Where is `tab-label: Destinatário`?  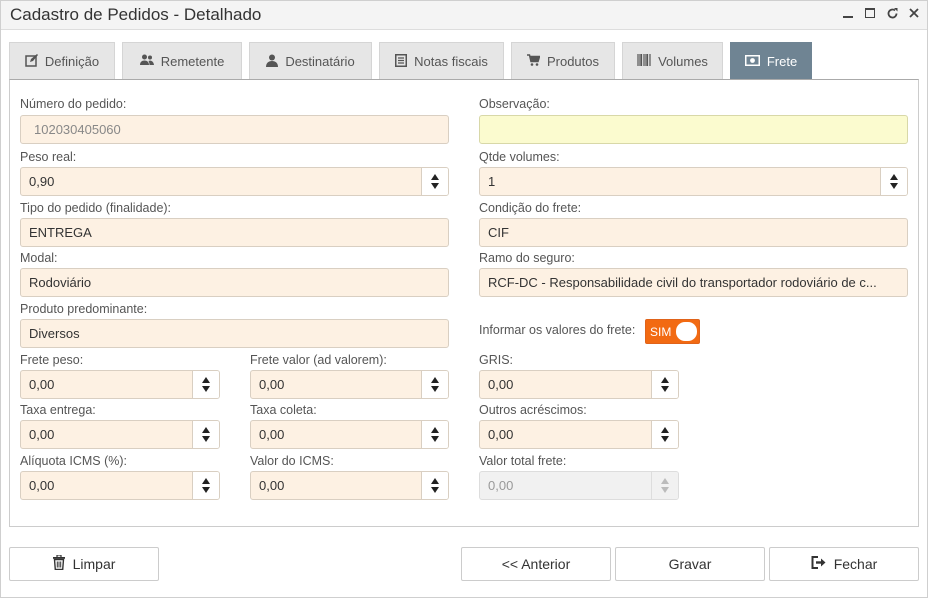 tab-label: Destinatário is located at coordinates (320, 61).